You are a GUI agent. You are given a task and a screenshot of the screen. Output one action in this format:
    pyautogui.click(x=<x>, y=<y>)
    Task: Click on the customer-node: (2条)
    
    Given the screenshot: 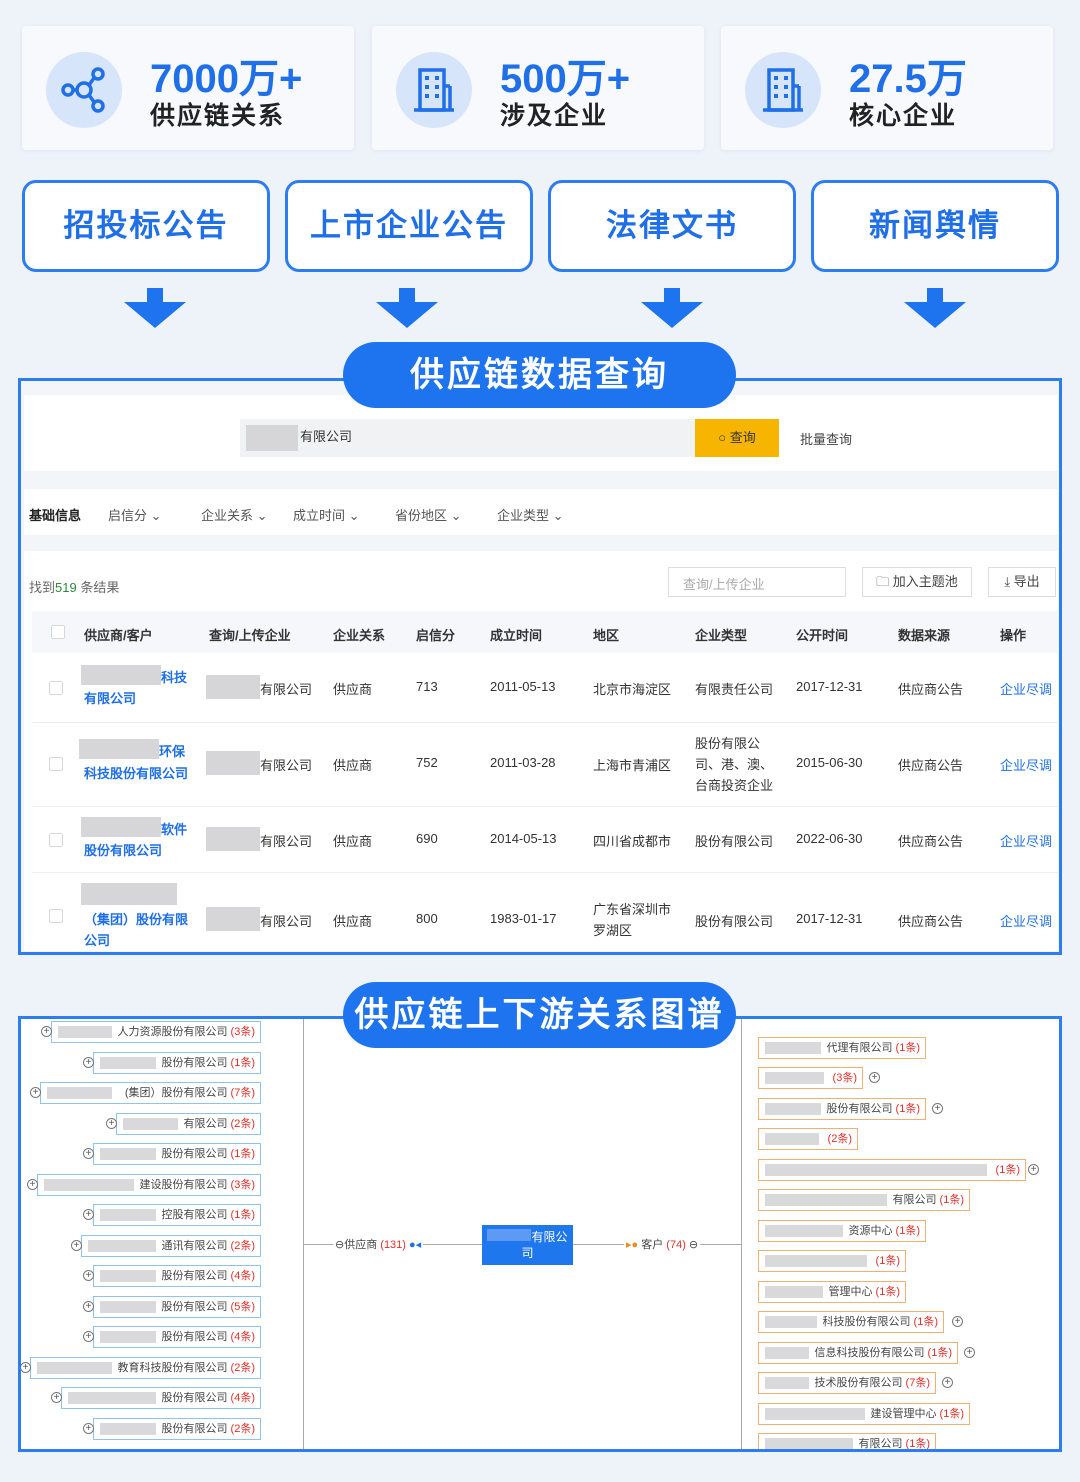 What is the action you would take?
    pyautogui.click(x=808, y=1139)
    